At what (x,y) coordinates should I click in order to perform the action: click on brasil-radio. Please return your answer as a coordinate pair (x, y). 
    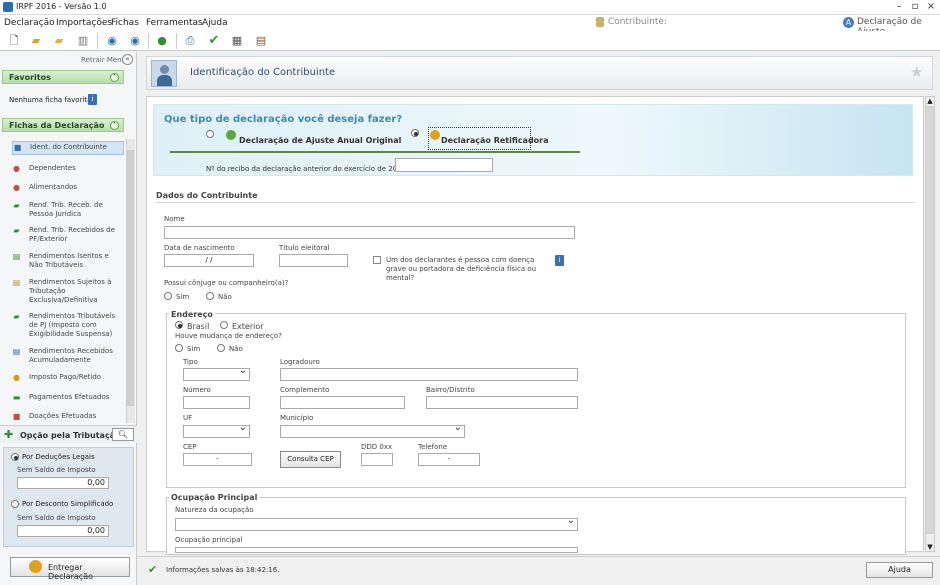
    Looking at the image, I should click on (179, 325).